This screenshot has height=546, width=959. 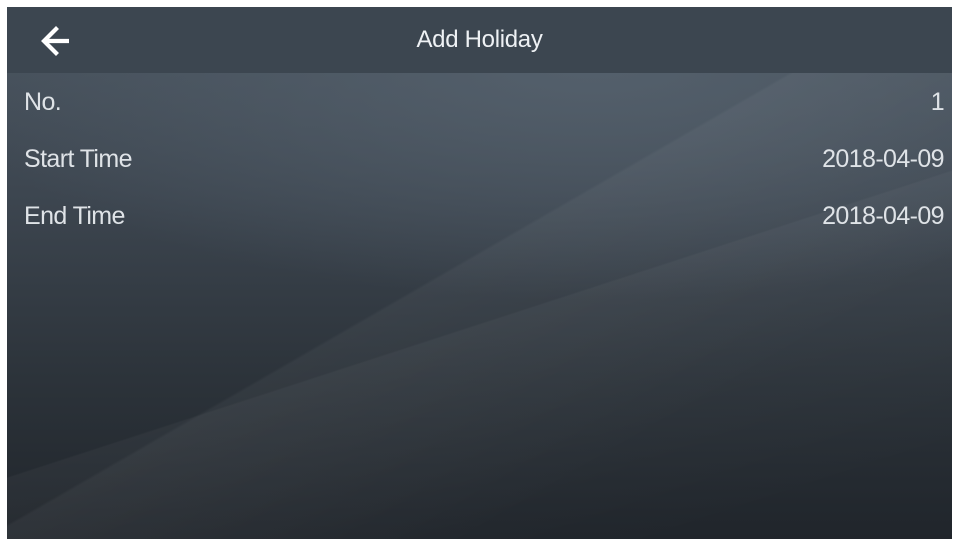 I want to click on start-time-label: Start Time, so click(x=78, y=159).